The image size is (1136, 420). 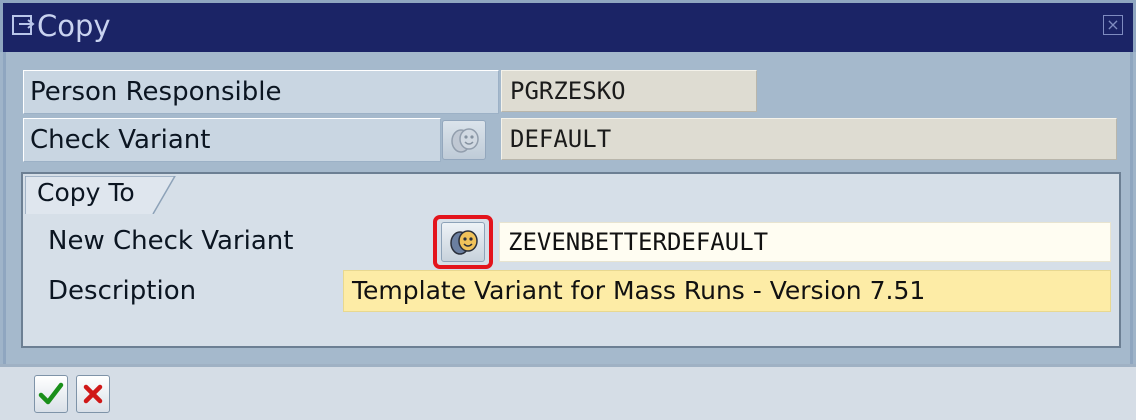 I want to click on description-label: Description, so click(x=185, y=291).